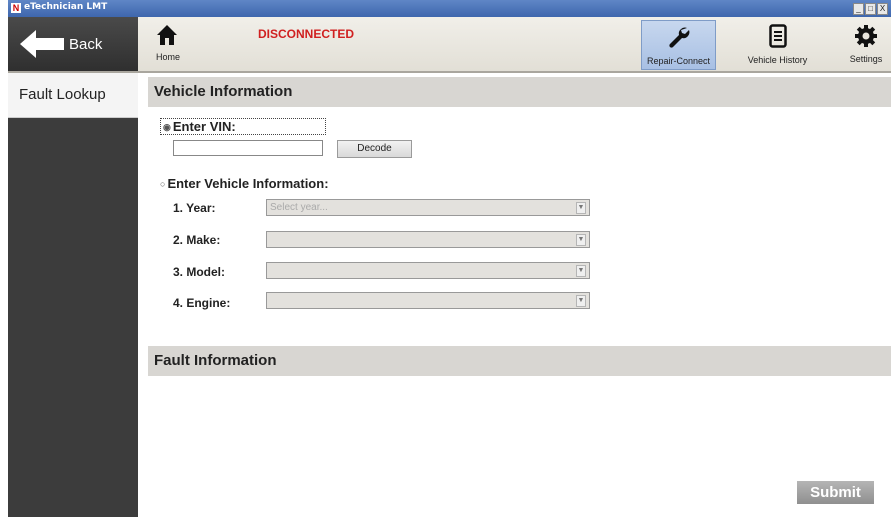 The image size is (891, 517). What do you see at coordinates (428, 270) in the screenshot?
I see `model-select: ▼` at bounding box center [428, 270].